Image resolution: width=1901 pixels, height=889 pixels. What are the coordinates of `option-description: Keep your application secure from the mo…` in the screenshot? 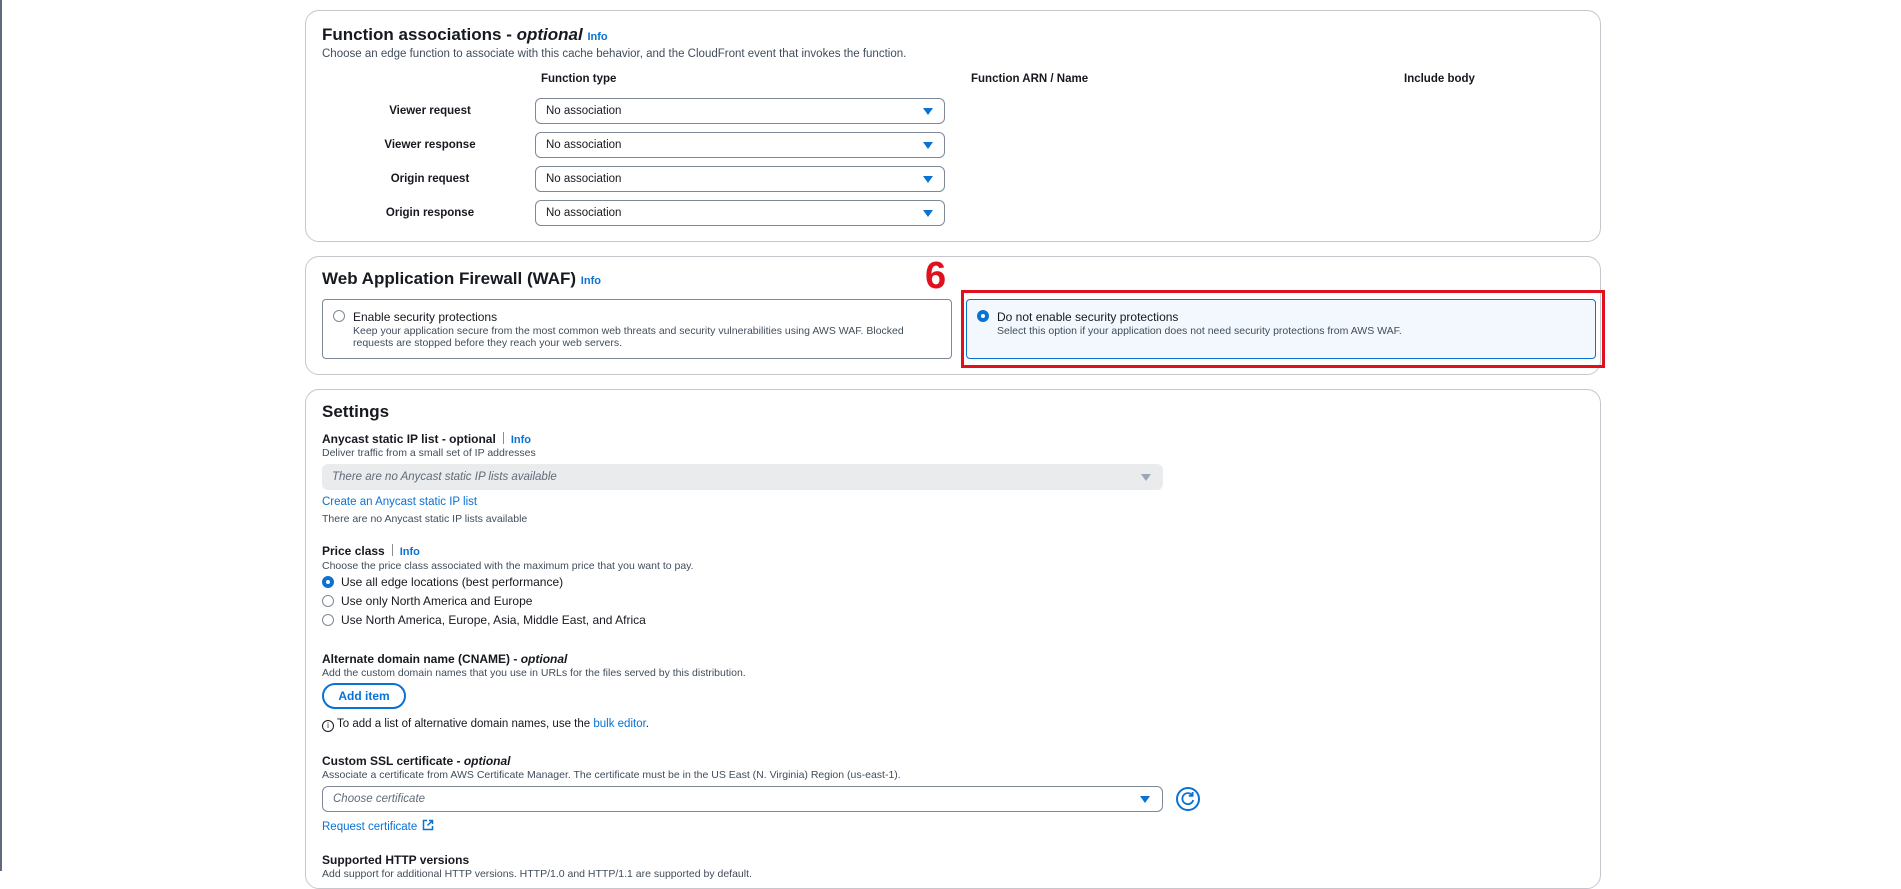 It's located at (628, 337).